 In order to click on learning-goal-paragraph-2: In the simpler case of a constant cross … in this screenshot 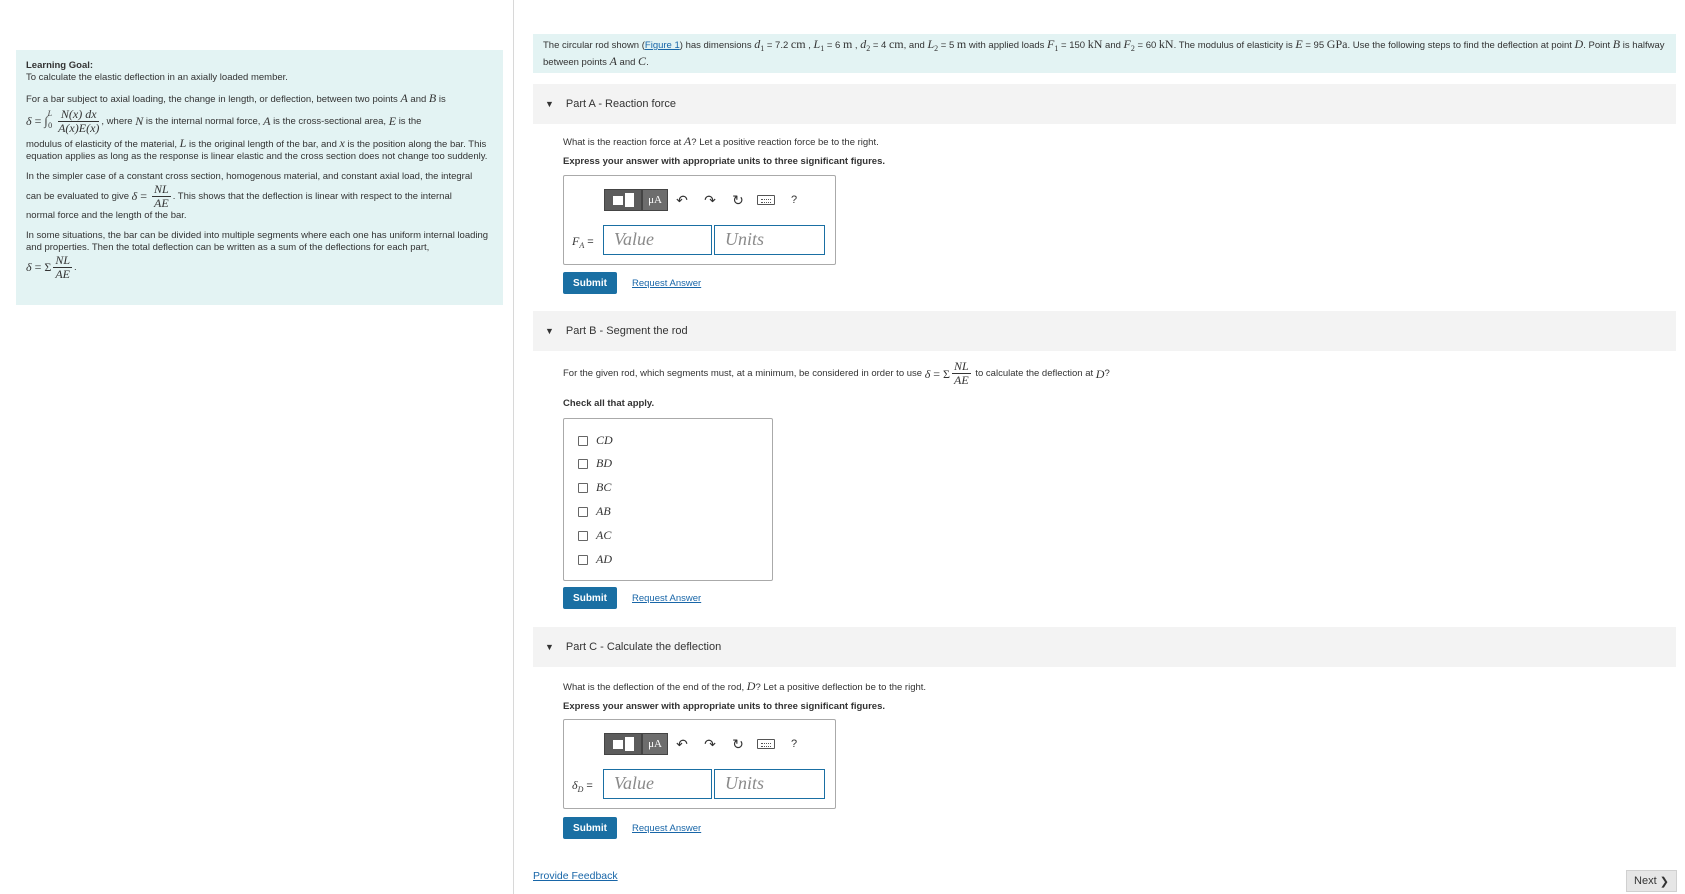, I will do `click(249, 176)`.